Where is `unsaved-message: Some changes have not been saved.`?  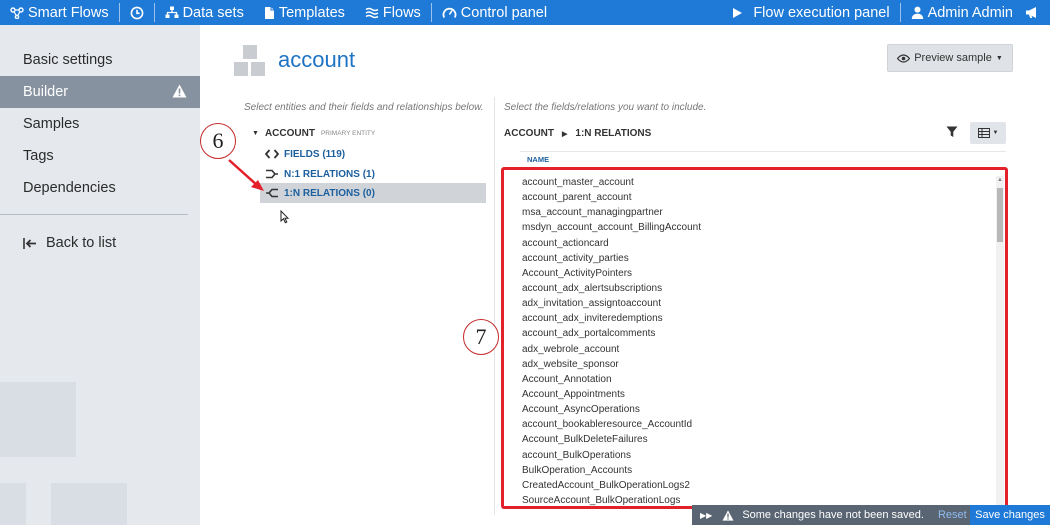 unsaved-message: Some changes have not been saved. is located at coordinates (833, 515).